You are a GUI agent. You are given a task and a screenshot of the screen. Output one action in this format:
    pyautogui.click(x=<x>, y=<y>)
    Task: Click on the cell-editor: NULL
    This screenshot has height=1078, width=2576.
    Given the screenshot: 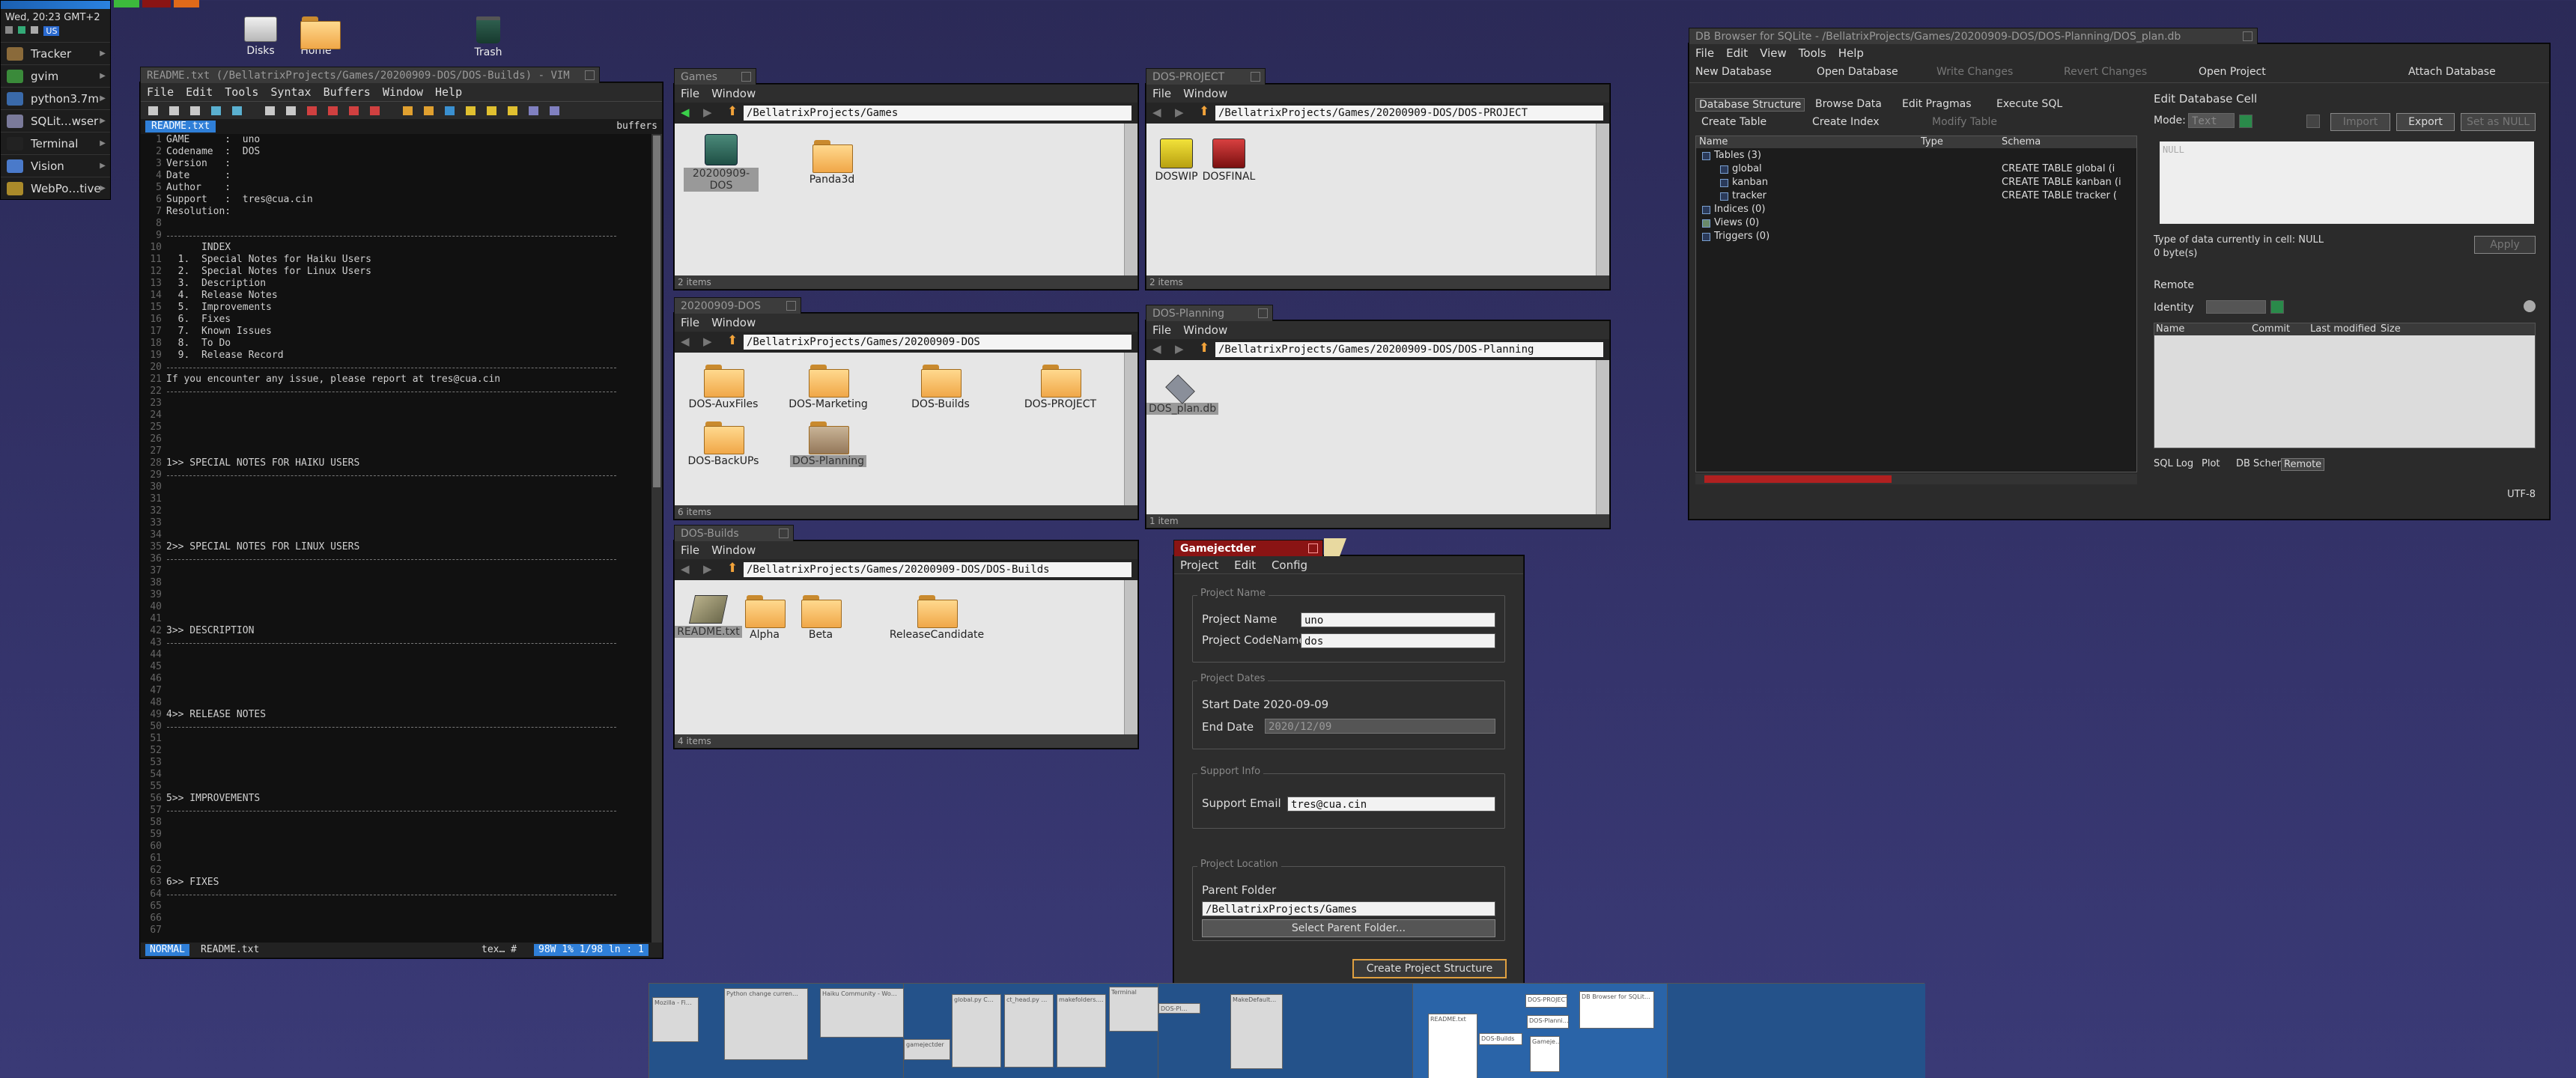 What is the action you would take?
    pyautogui.click(x=2347, y=182)
    